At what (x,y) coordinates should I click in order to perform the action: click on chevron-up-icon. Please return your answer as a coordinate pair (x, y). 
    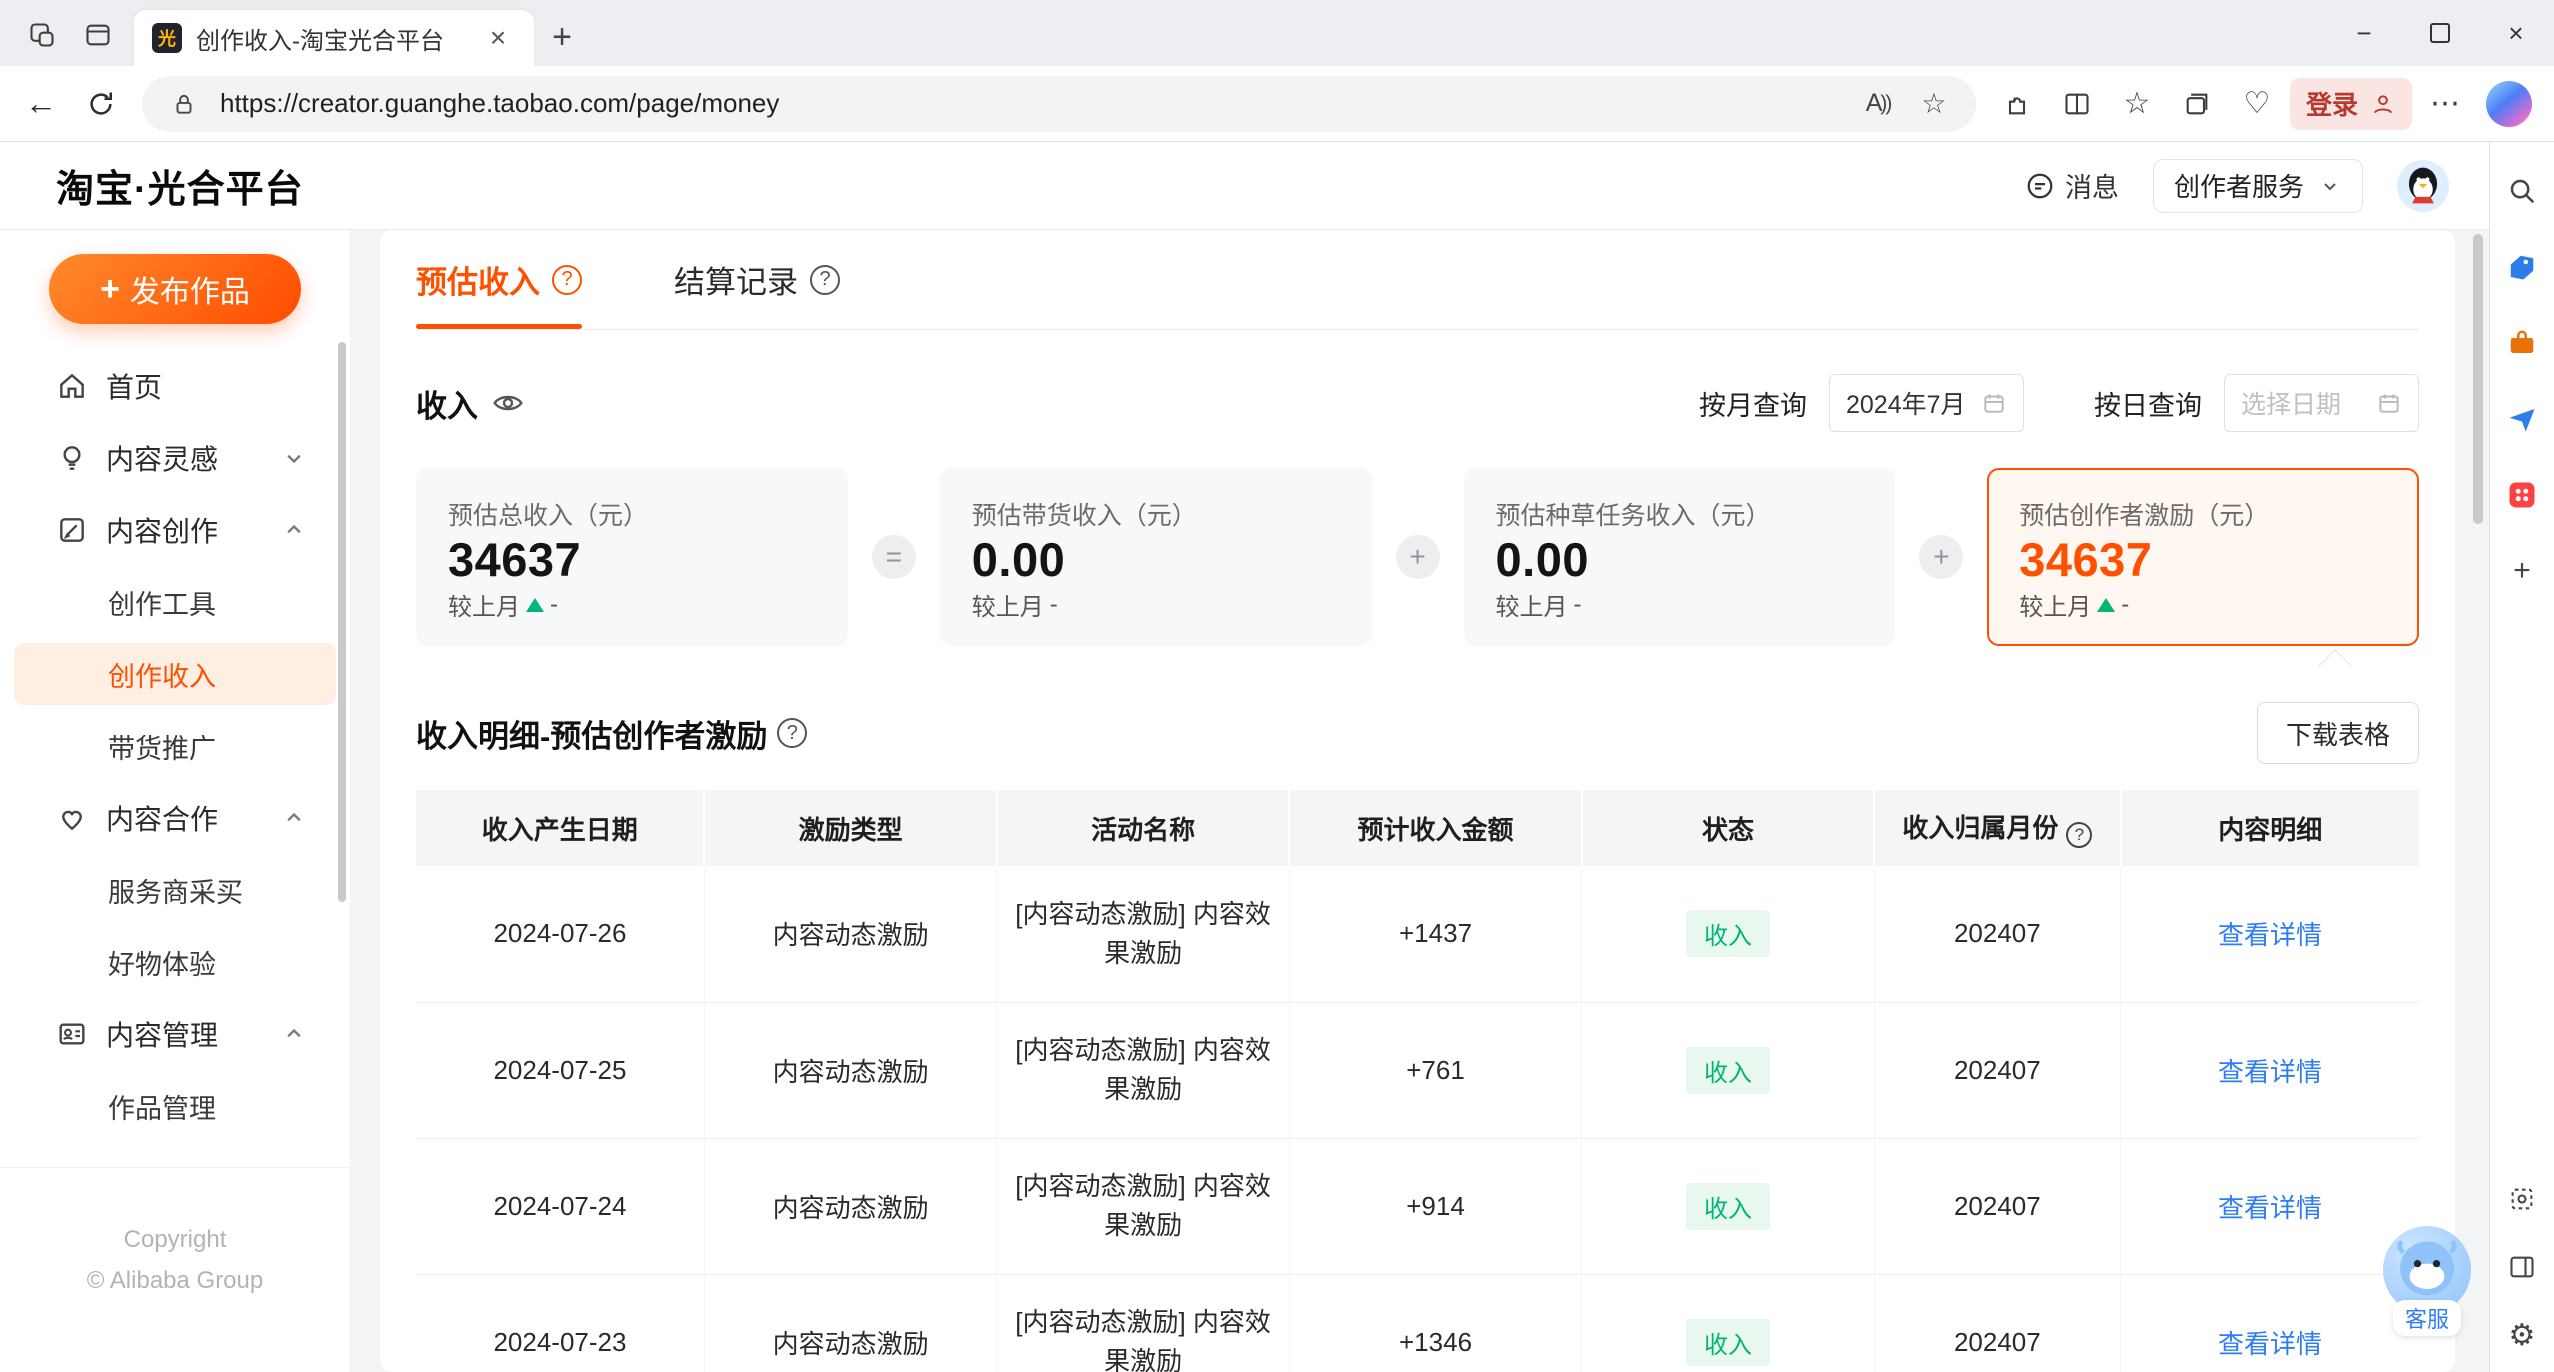
    Looking at the image, I should click on (294, 818).